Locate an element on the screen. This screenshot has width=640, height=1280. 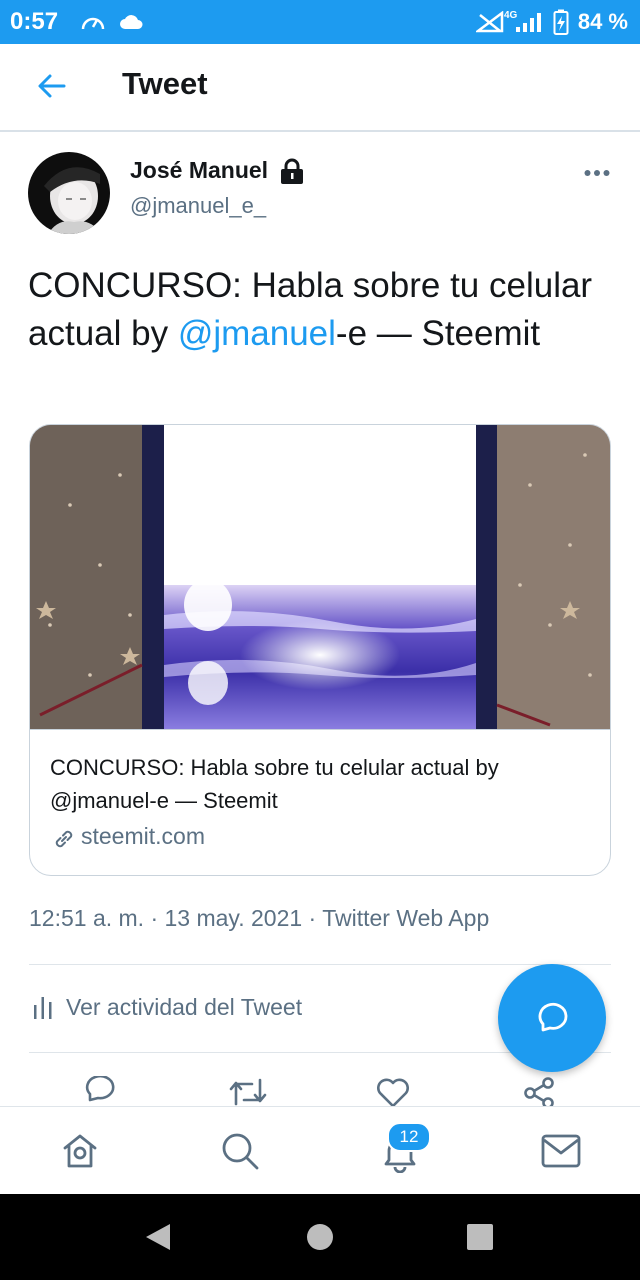
compose-reply-button is located at coordinates (552, 1018).